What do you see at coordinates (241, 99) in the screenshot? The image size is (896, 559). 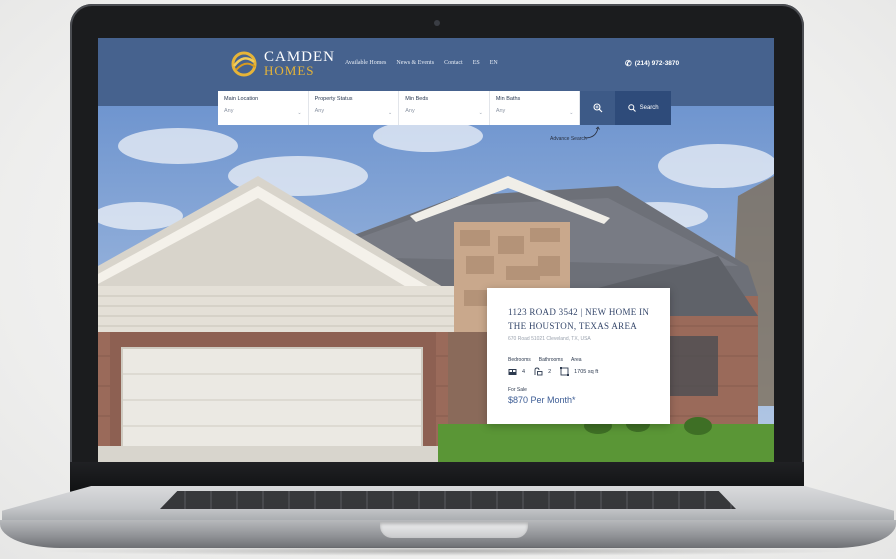 I see `field-label: Main Location` at bounding box center [241, 99].